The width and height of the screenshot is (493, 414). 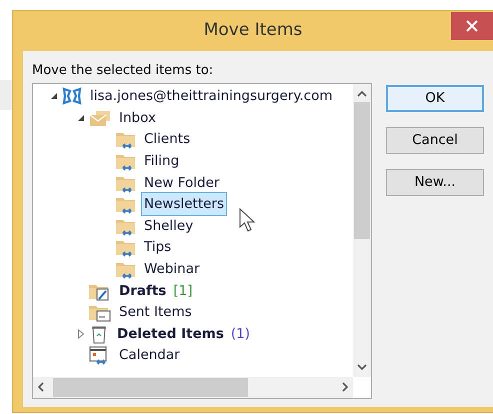 What do you see at coordinates (362, 366) in the screenshot?
I see `scroll-down-icon` at bounding box center [362, 366].